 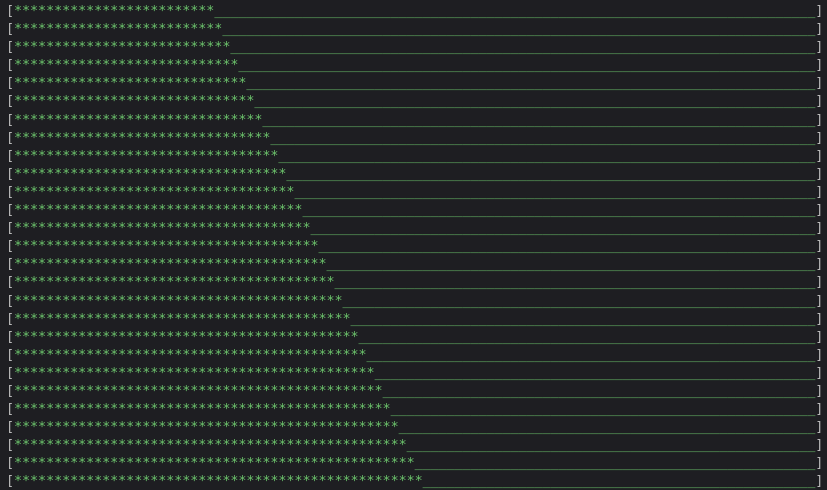 What do you see at coordinates (150, 174) in the screenshot?
I see `bar-filled-portion: **********************************` at bounding box center [150, 174].